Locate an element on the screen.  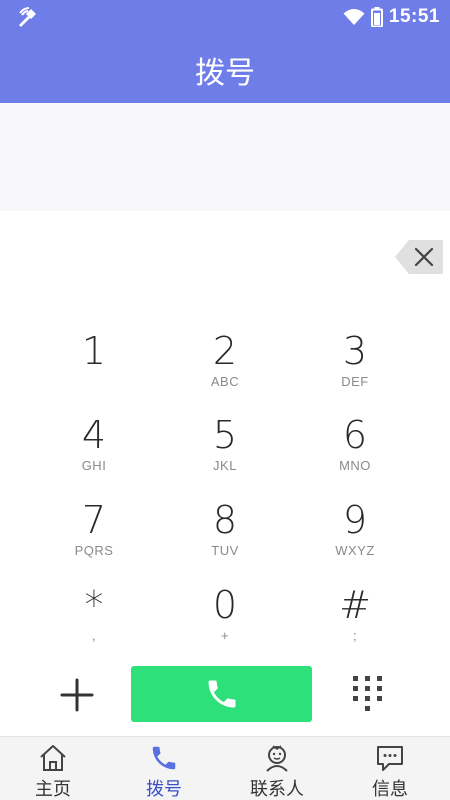
wifi-icon is located at coordinates (354, 17).